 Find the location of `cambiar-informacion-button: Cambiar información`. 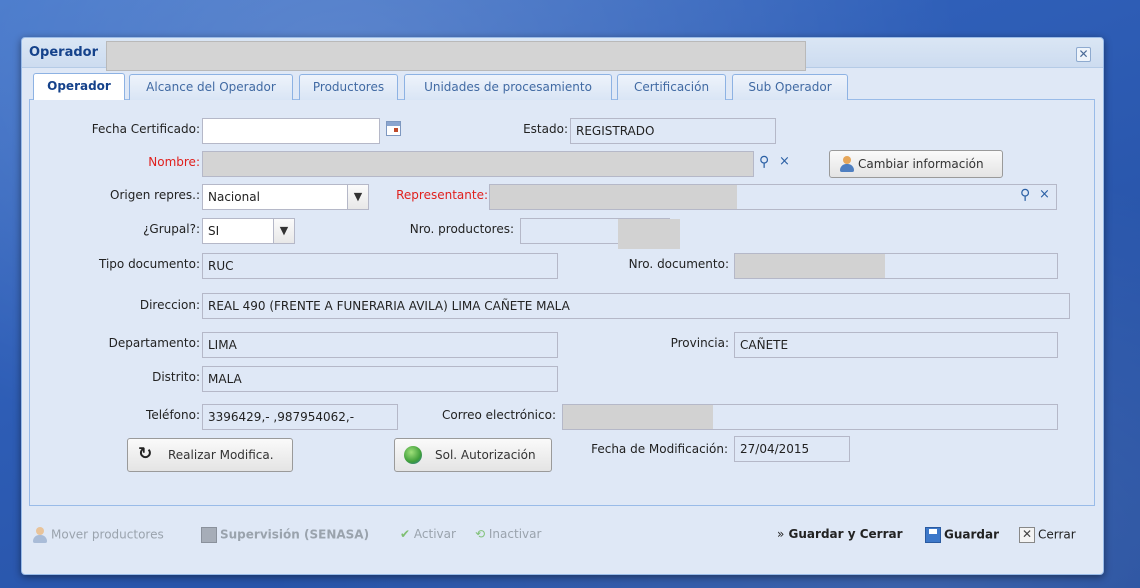

cambiar-informacion-button: Cambiar información is located at coordinates (916, 164).